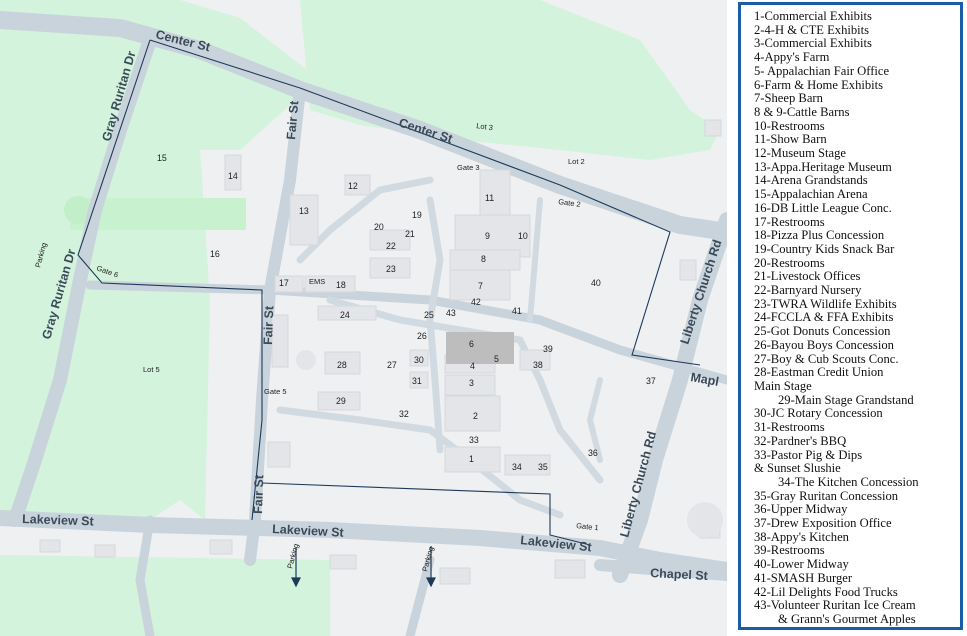 The width and height of the screenshot is (967, 636). I want to click on legend-item: 32-Pardner's BBQ, so click(800, 440).